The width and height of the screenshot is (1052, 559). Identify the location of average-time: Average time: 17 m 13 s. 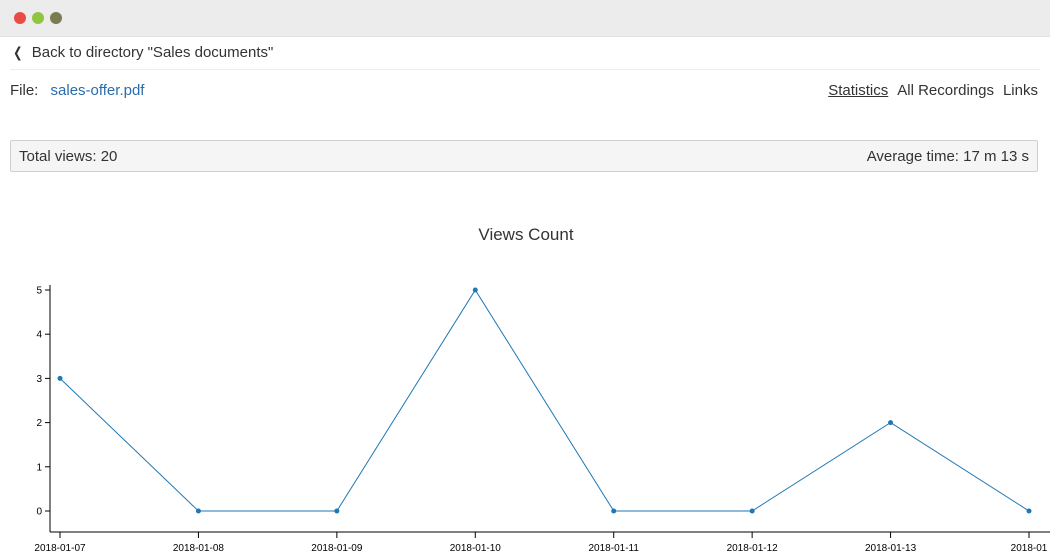
(947, 156).